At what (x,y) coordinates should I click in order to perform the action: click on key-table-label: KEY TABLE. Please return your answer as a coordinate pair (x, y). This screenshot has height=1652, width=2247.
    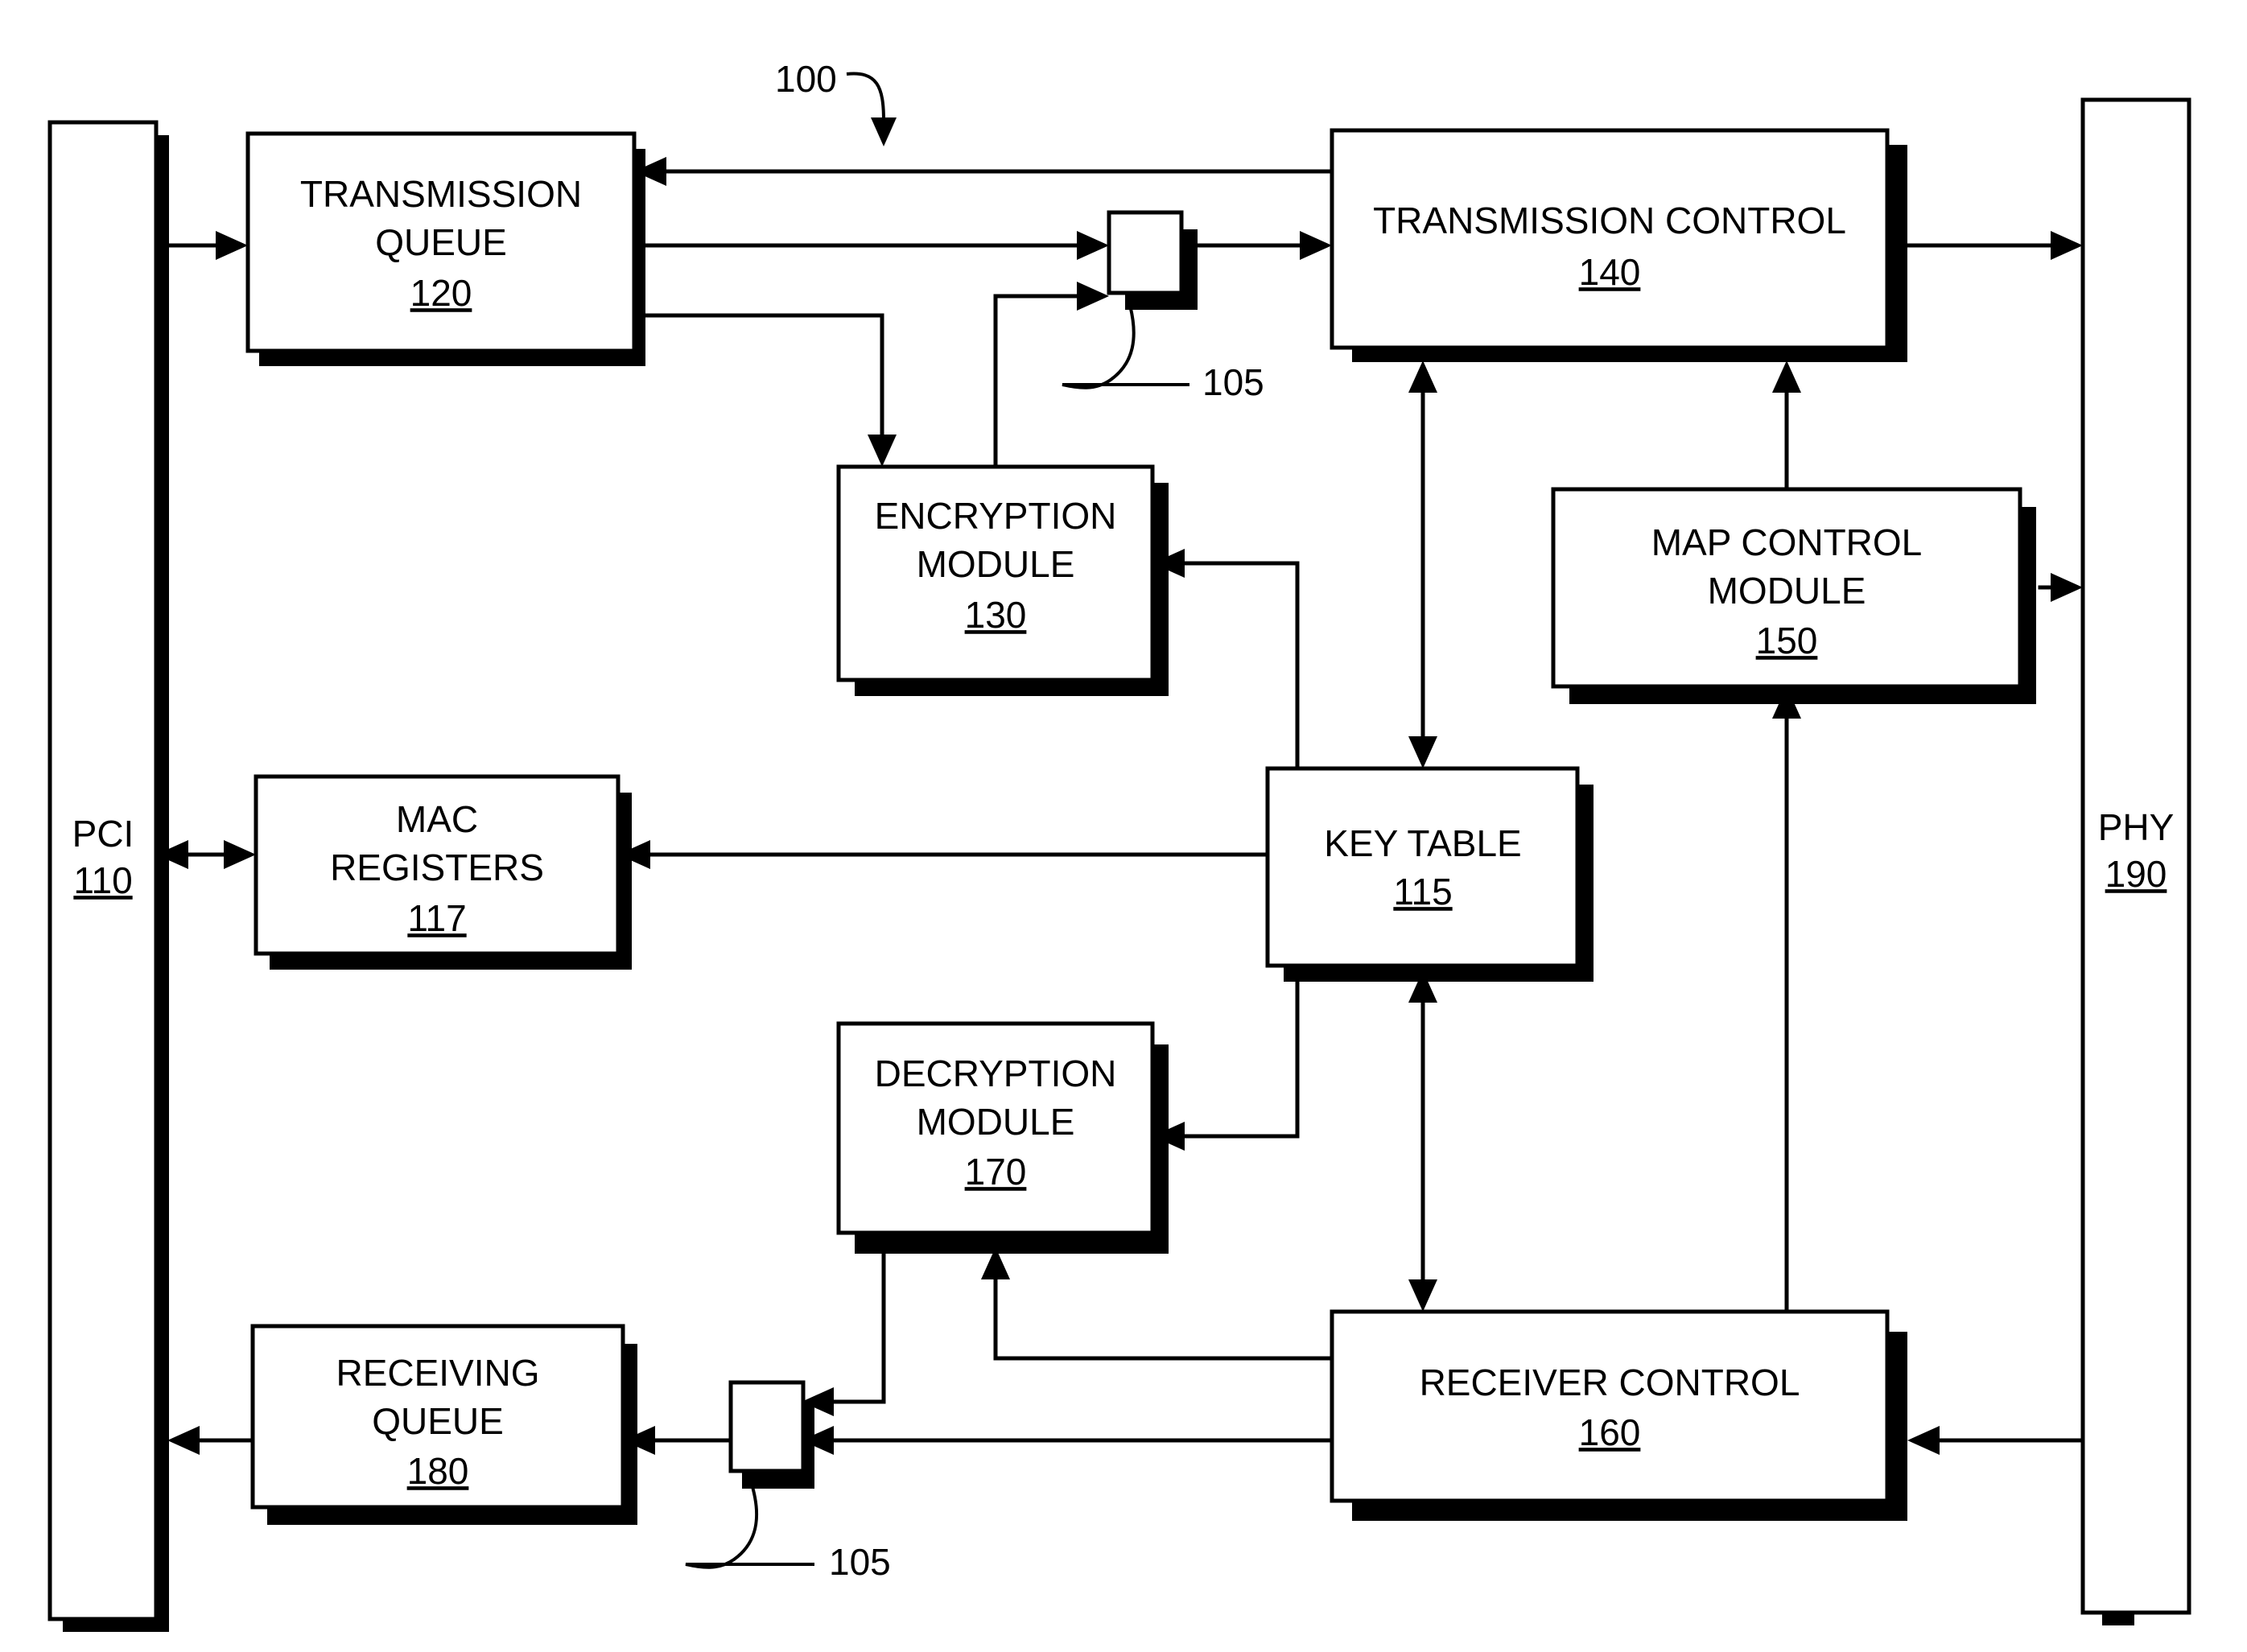
    Looking at the image, I should click on (1422, 843).